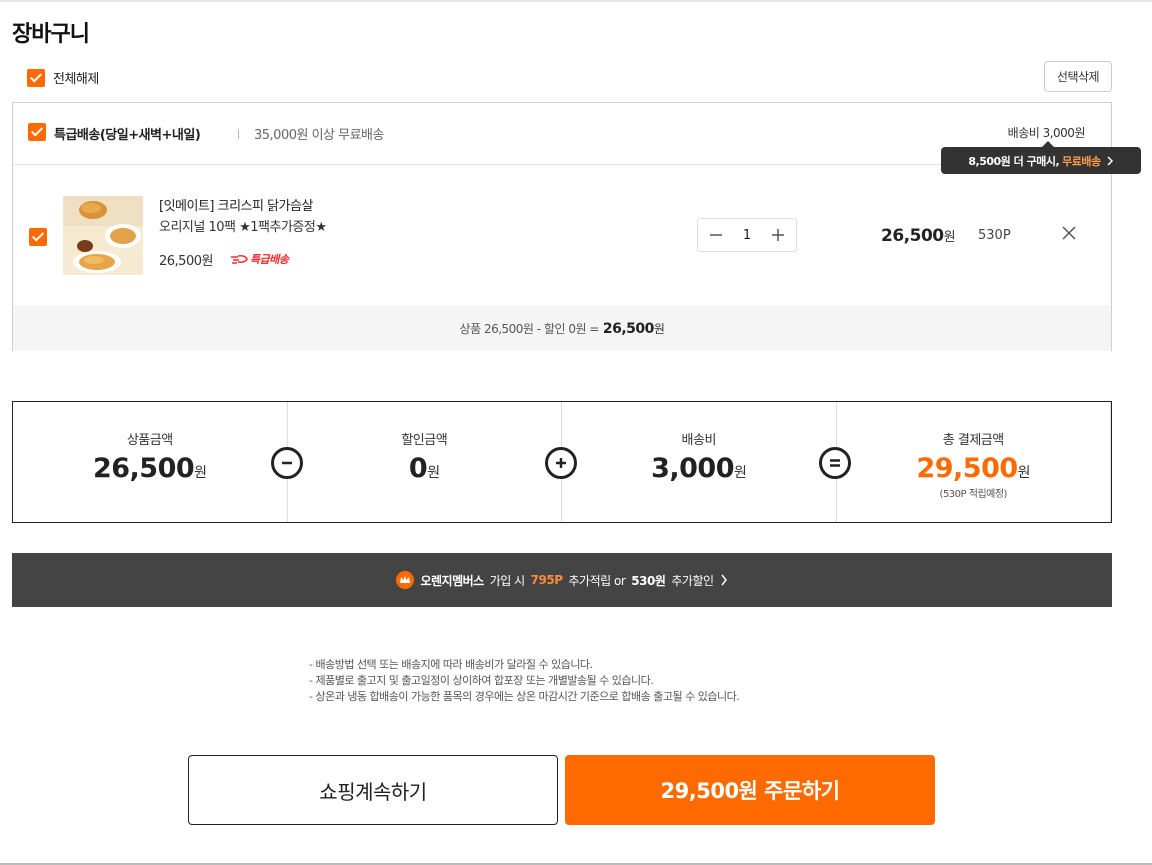  What do you see at coordinates (597, 580) in the screenshot?
I see `promo-text-2: 추가적립 or` at bounding box center [597, 580].